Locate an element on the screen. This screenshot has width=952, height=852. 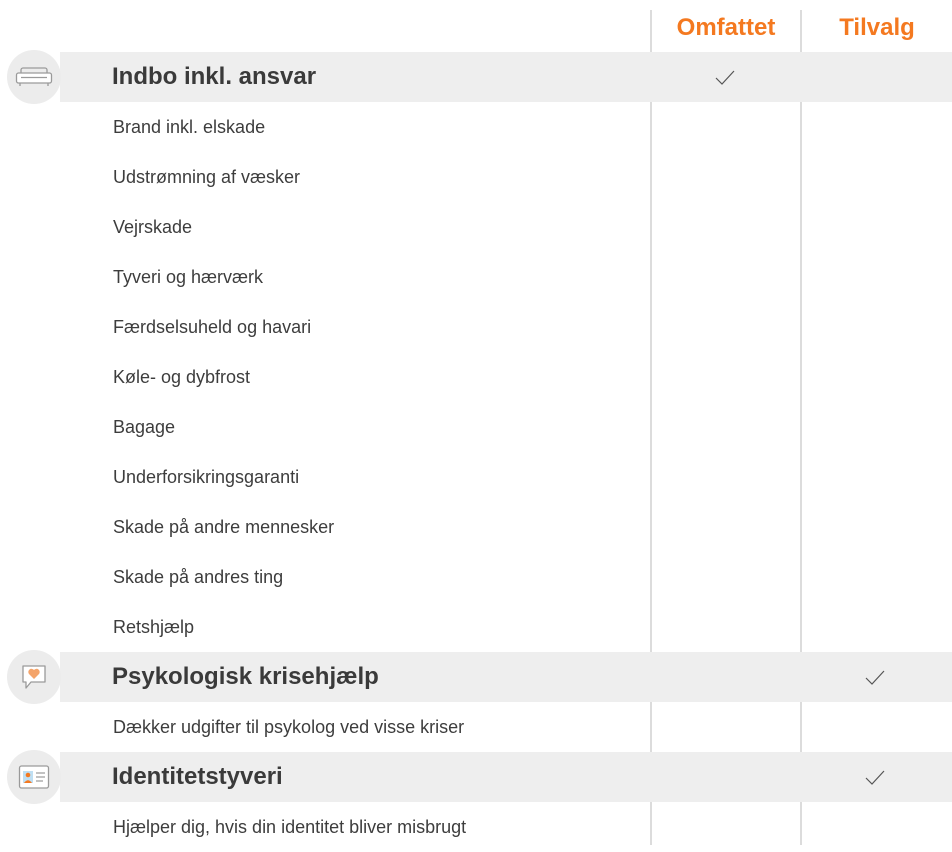
list-item: Udstrømning af væsker is located at coordinates (476, 177).